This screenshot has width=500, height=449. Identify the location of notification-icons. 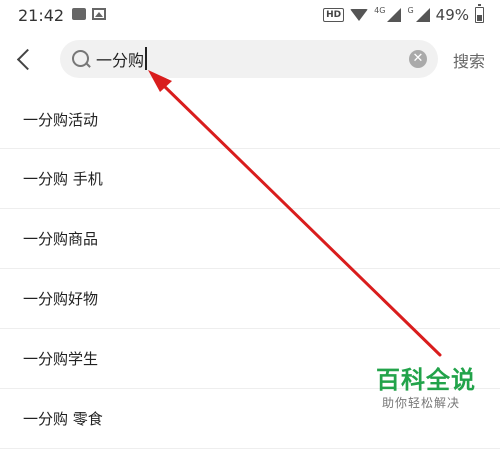
(89, 14).